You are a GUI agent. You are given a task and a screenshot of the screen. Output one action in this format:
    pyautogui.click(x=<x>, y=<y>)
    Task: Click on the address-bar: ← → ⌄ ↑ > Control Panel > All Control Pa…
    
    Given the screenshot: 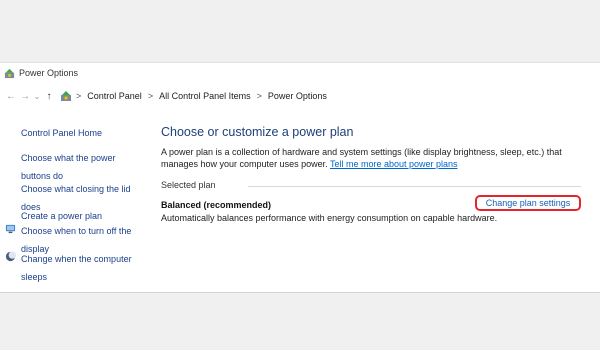 What is the action you would take?
    pyautogui.click(x=300, y=96)
    